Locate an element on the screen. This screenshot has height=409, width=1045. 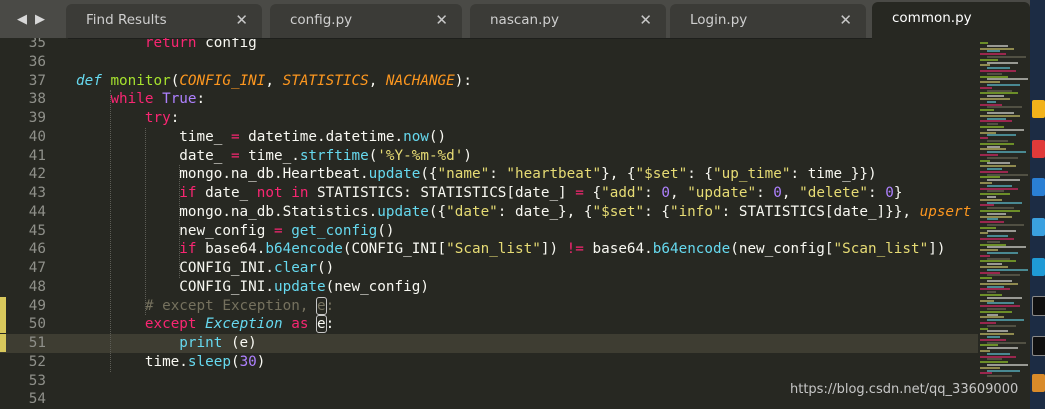
minimap is located at coordinates (1004, 223).